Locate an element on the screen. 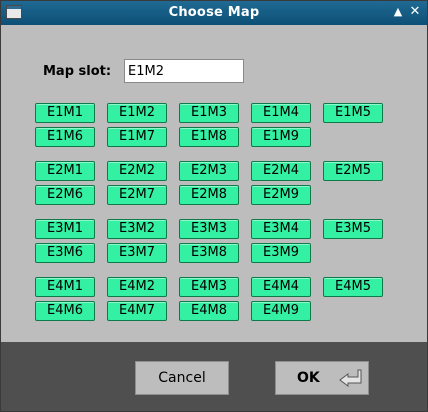 Image resolution: width=428 pixels, height=412 pixels. title-bar: Choose Map ▲ ✕ is located at coordinates (214, 13).